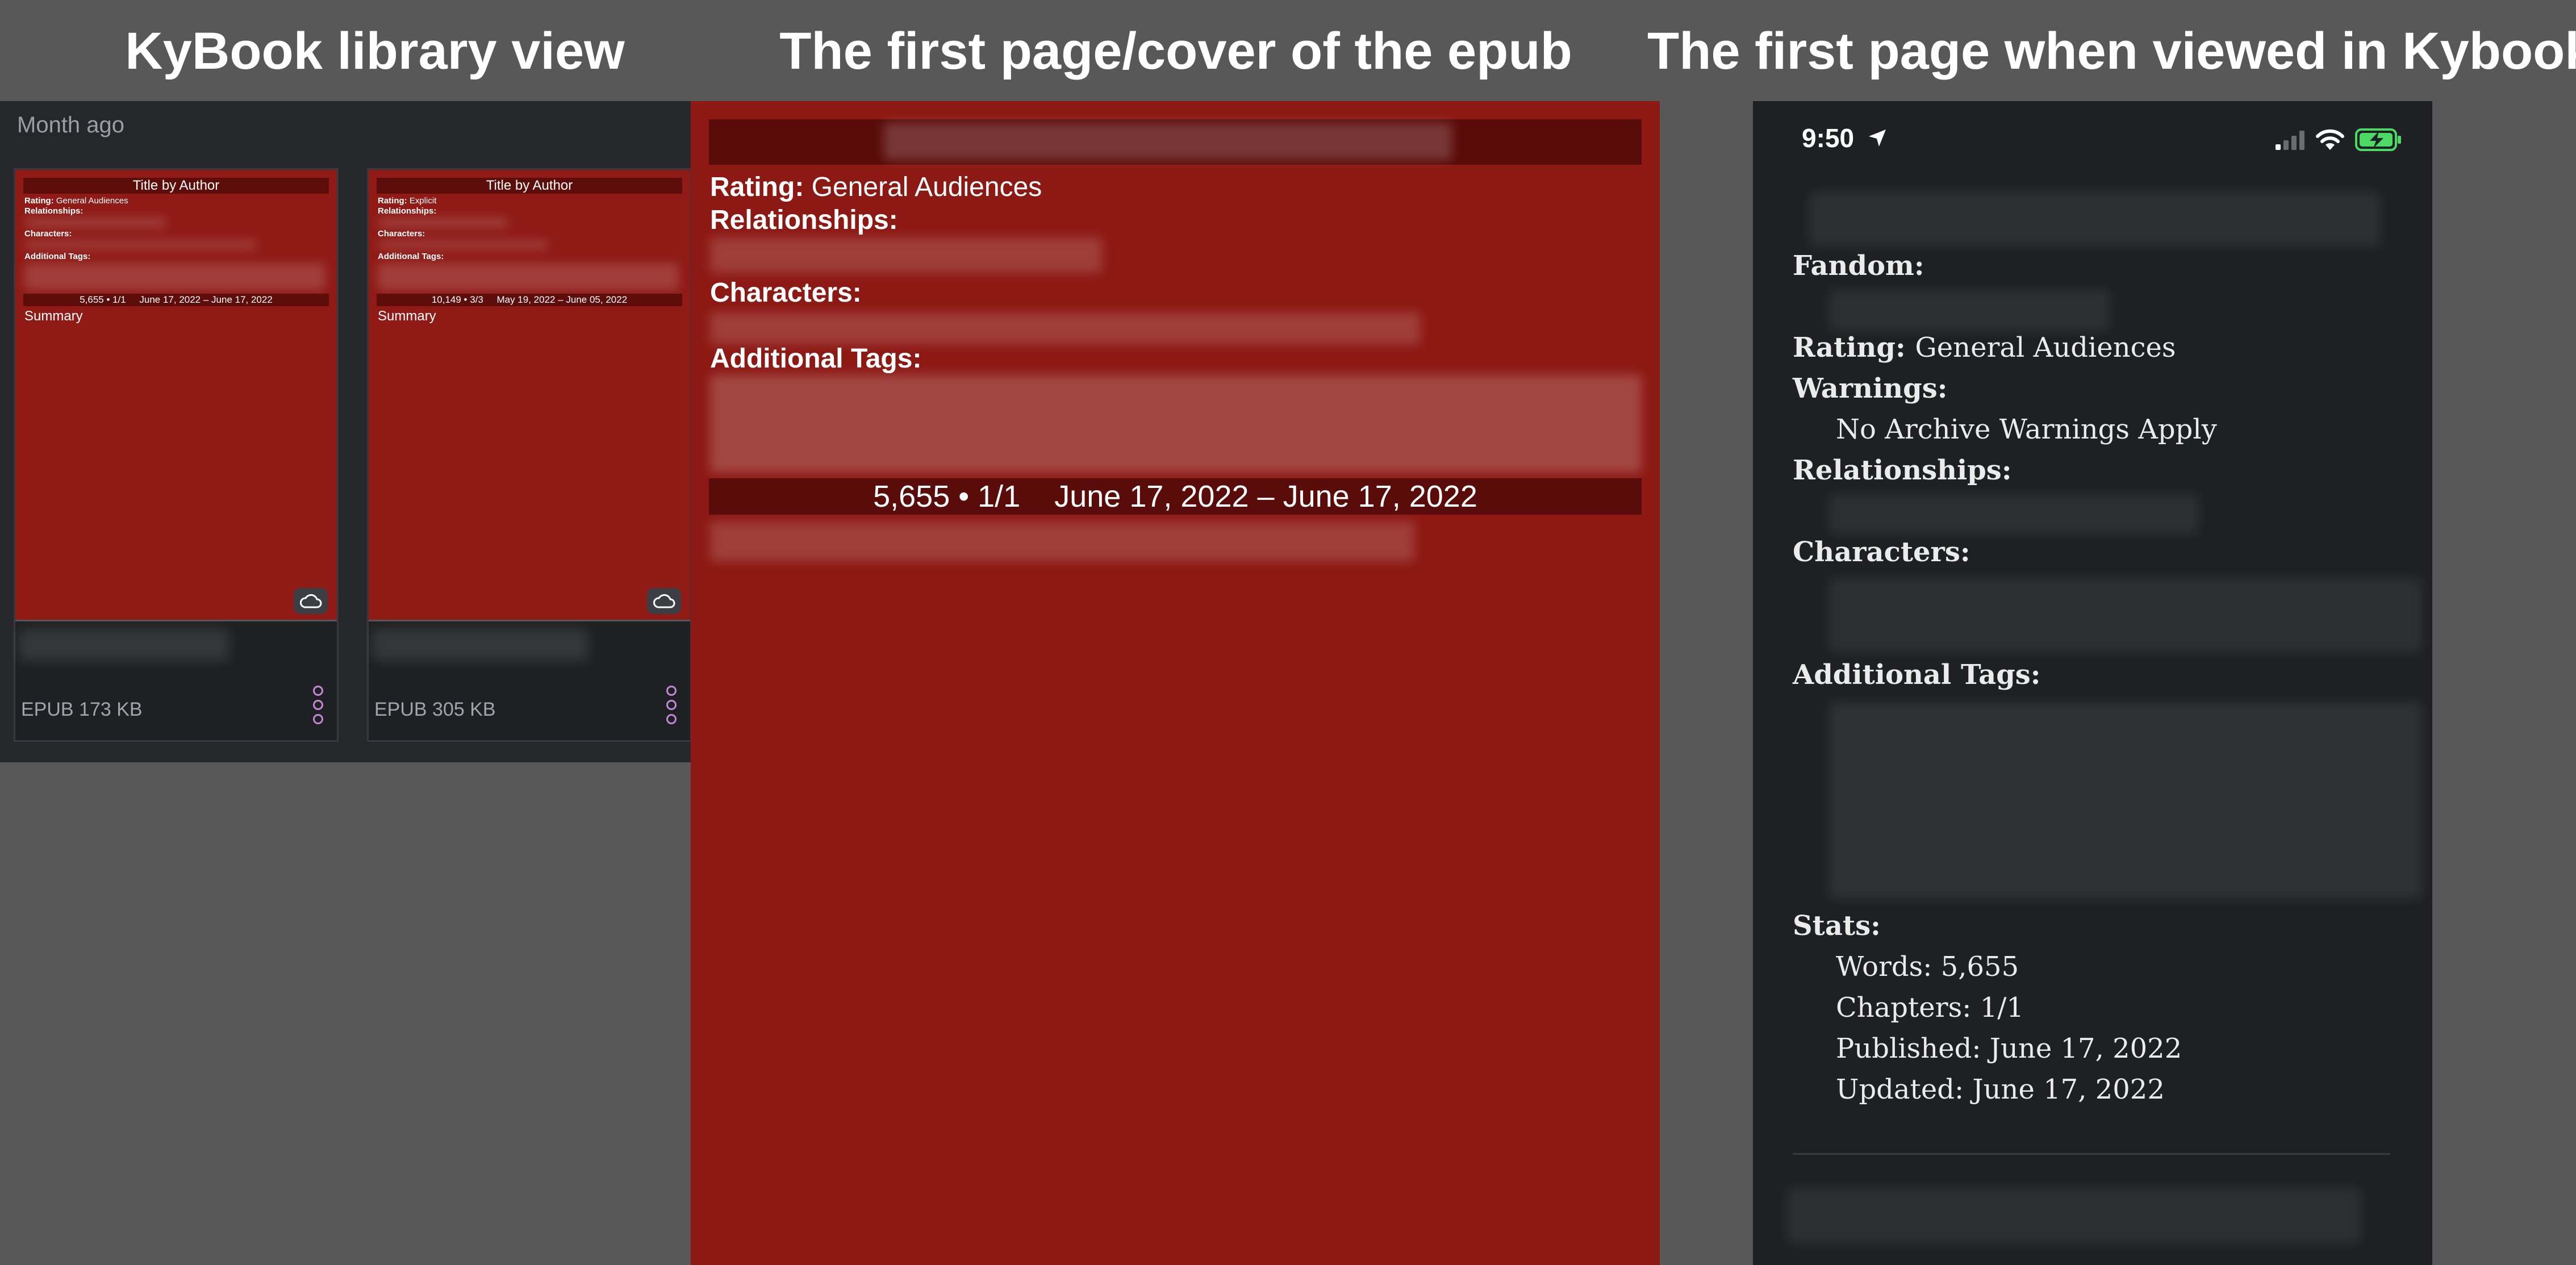 The height and width of the screenshot is (1265, 2576). What do you see at coordinates (1859, 266) in the screenshot?
I see `fandom-label: Fandom:` at bounding box center [1859, 266].